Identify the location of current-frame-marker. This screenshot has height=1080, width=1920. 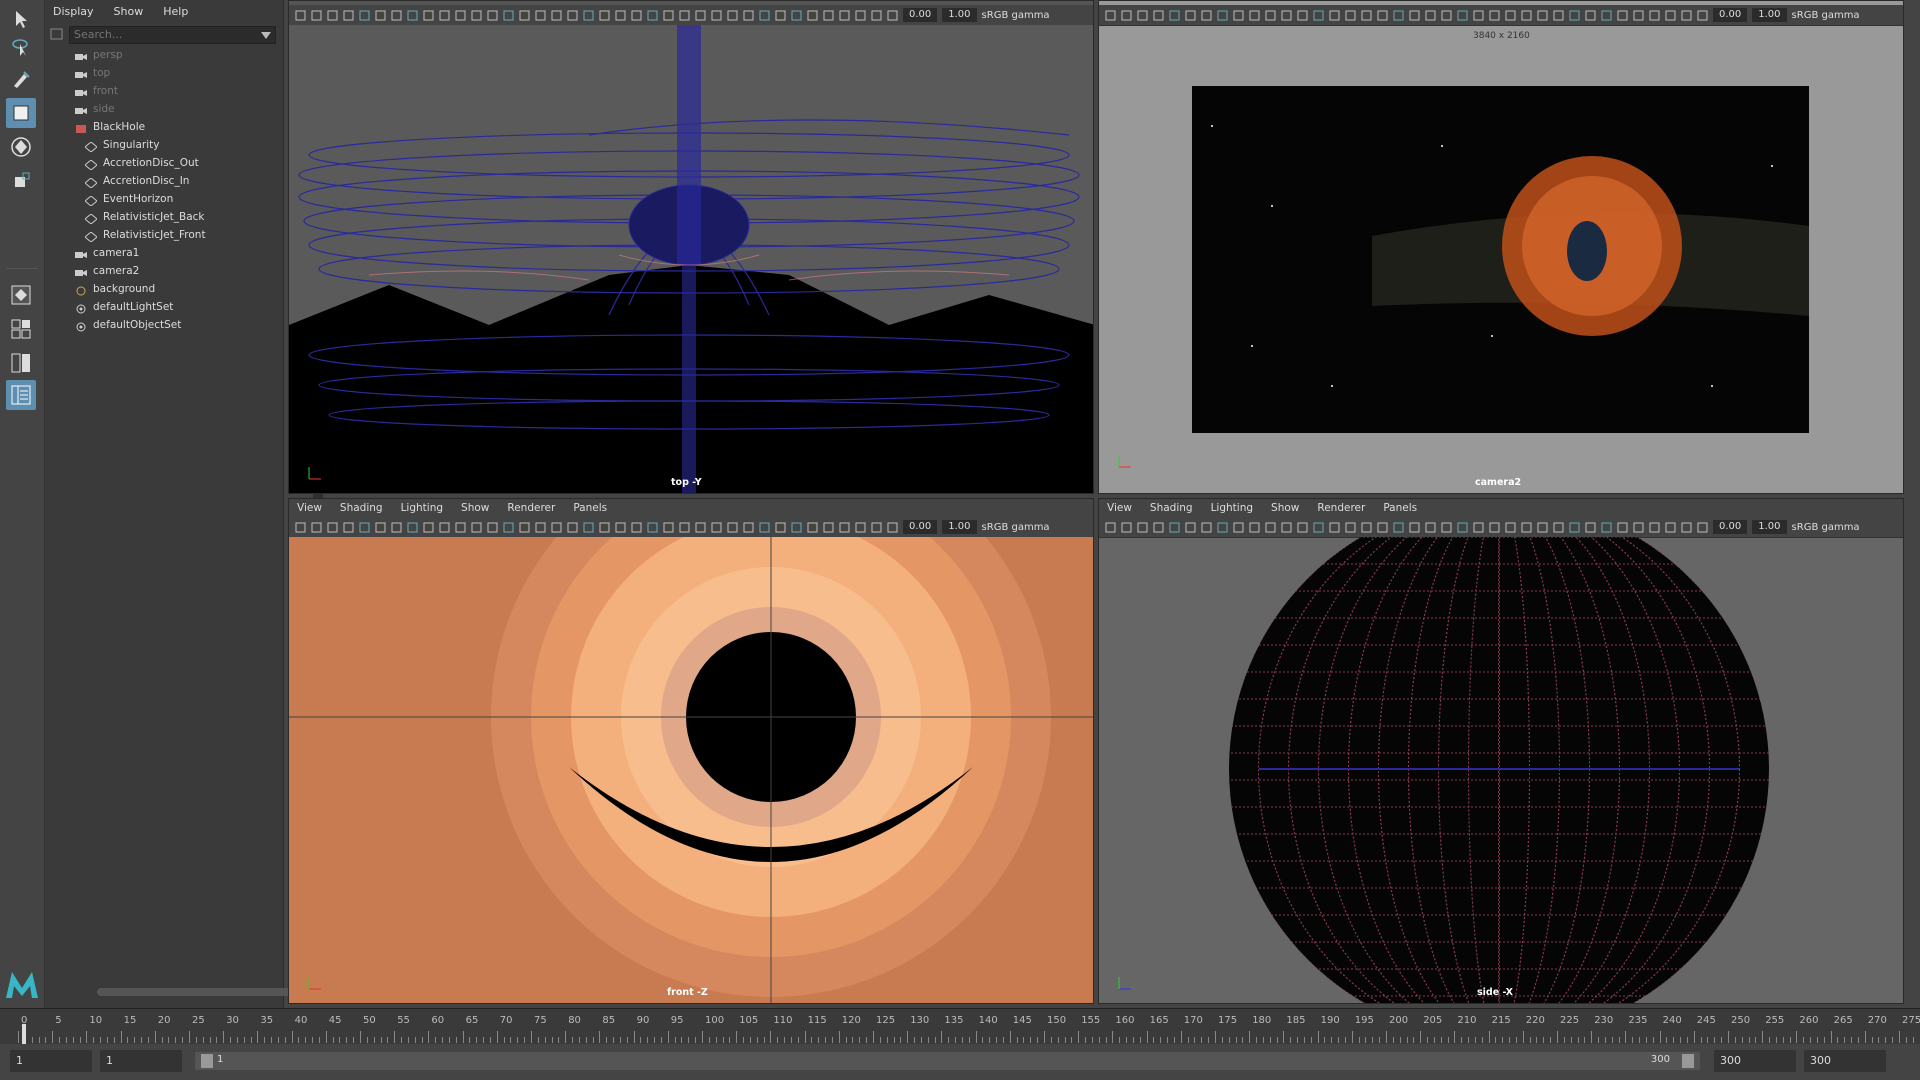
(24, 1034).